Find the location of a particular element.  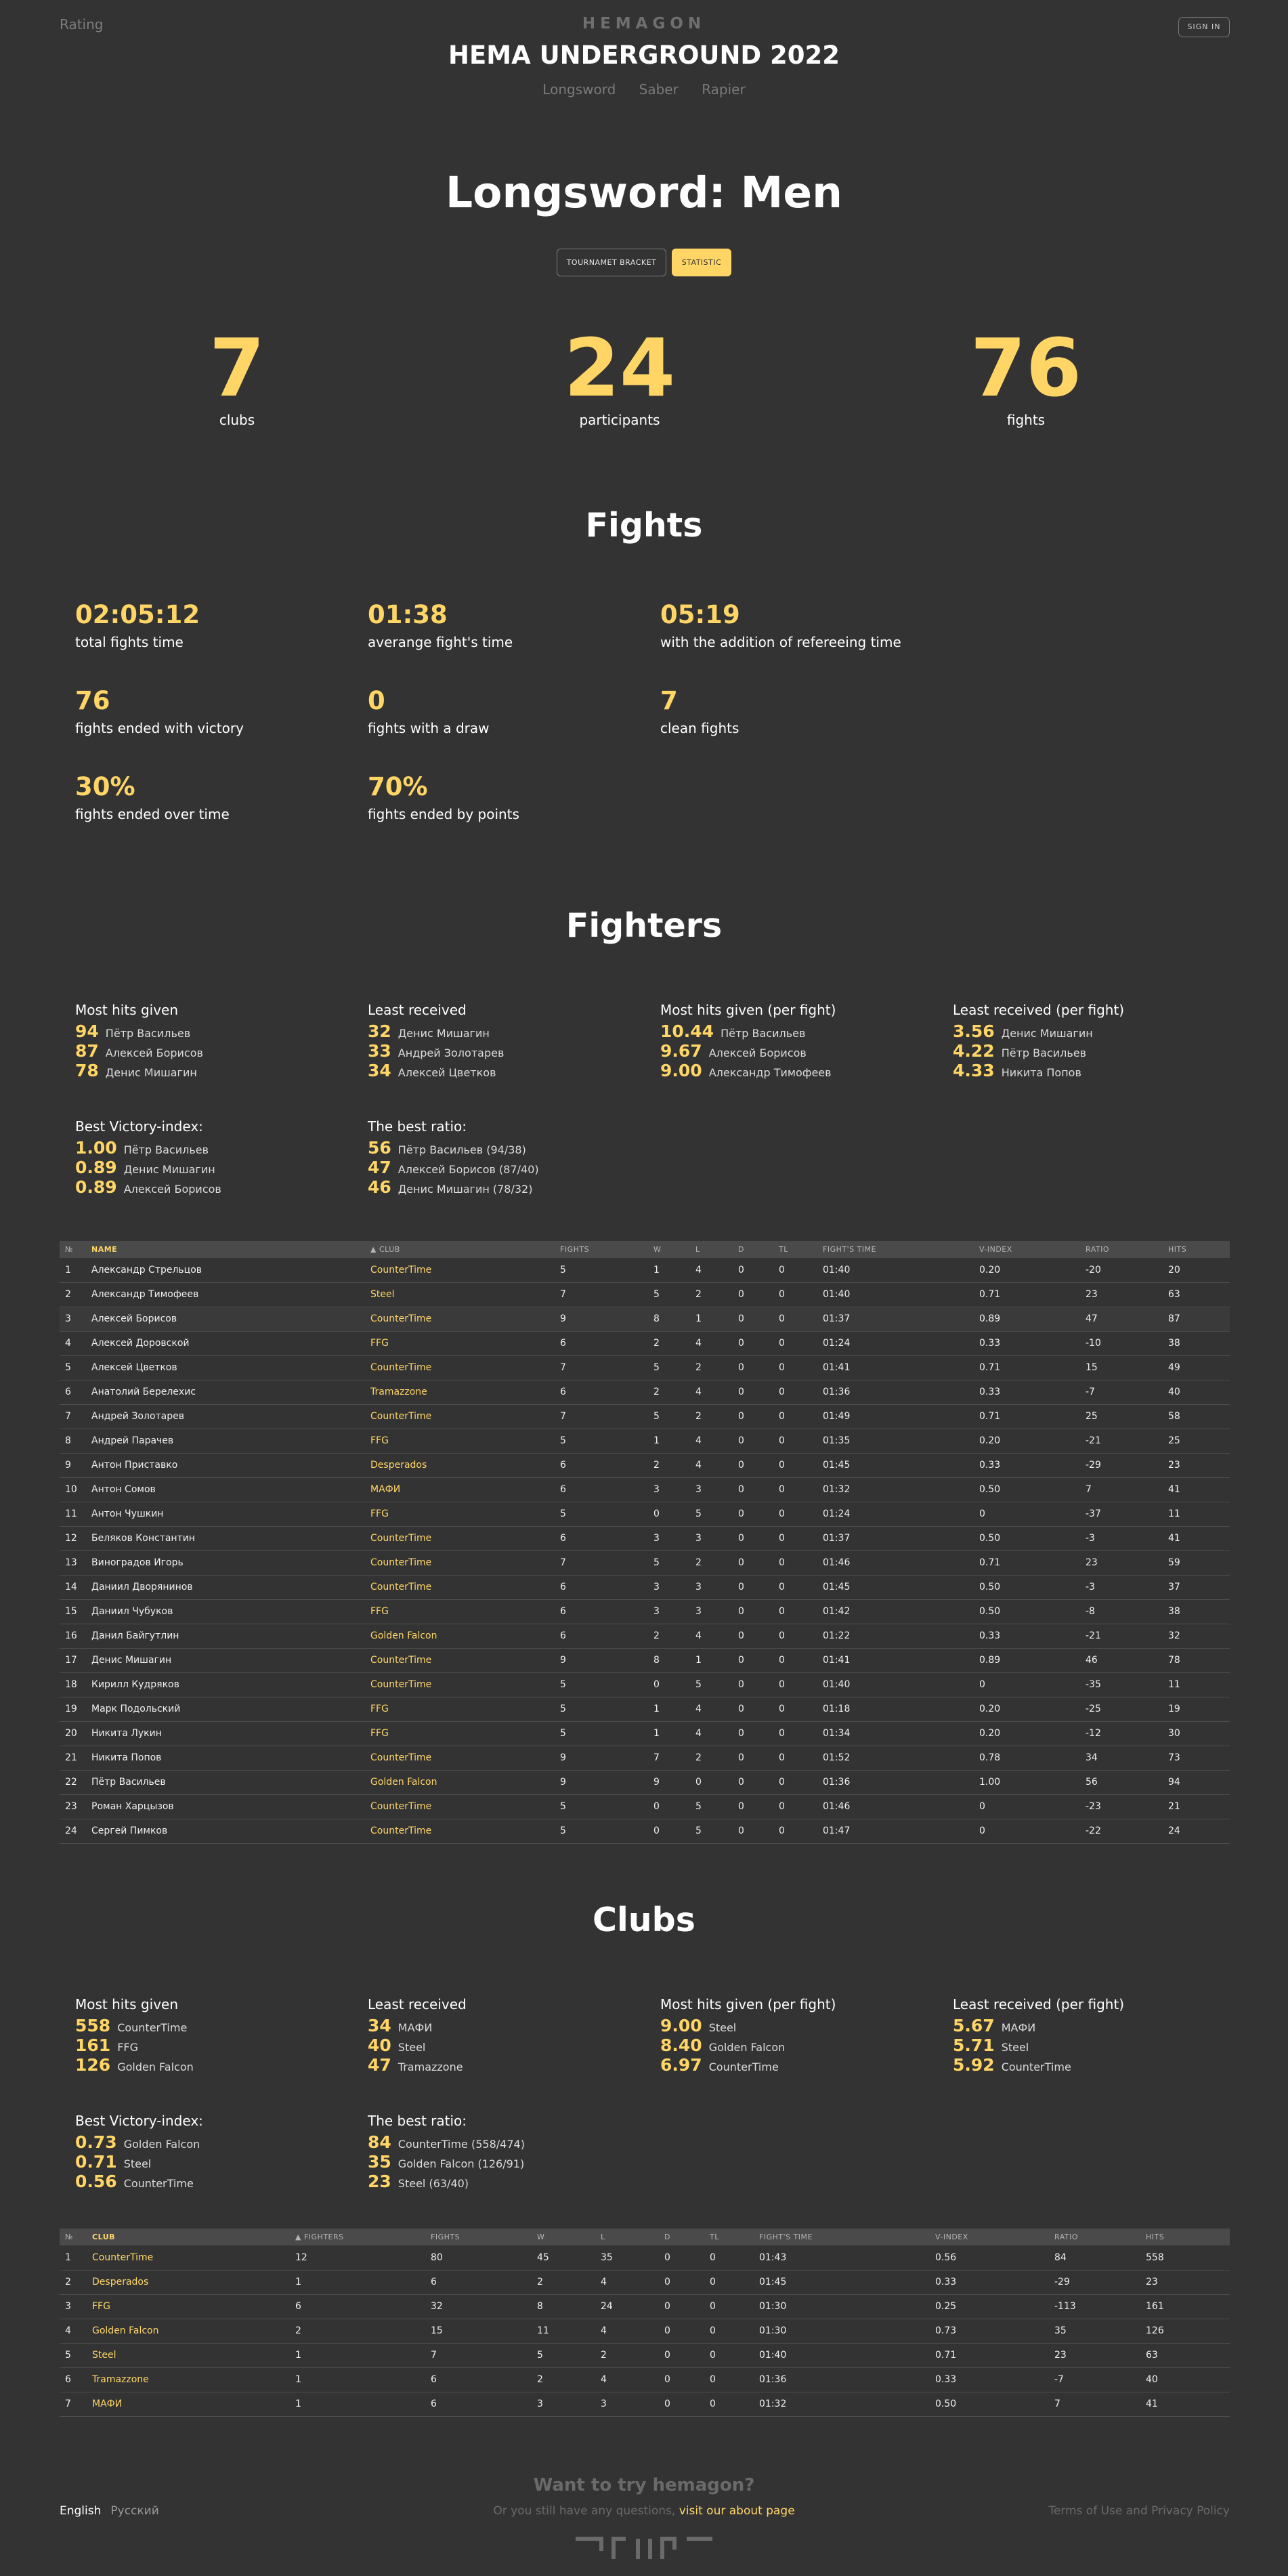

table-cell: Никита Лукин is located at coordinates (225, 1734).